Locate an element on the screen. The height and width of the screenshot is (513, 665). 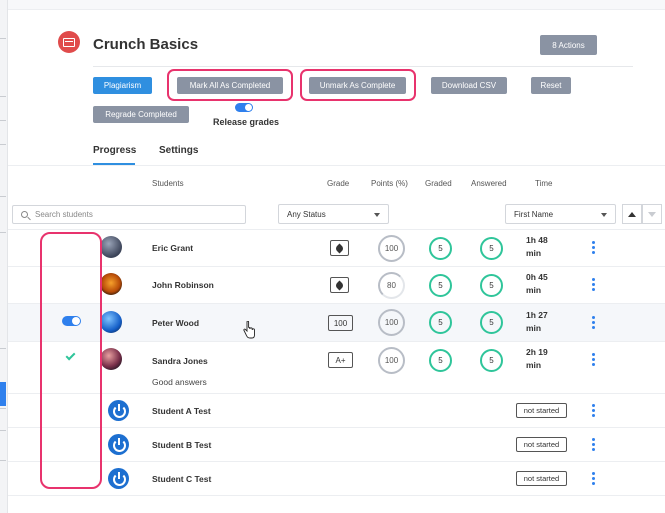
sort-select-value: First Name is located at coordinates (534, 214).